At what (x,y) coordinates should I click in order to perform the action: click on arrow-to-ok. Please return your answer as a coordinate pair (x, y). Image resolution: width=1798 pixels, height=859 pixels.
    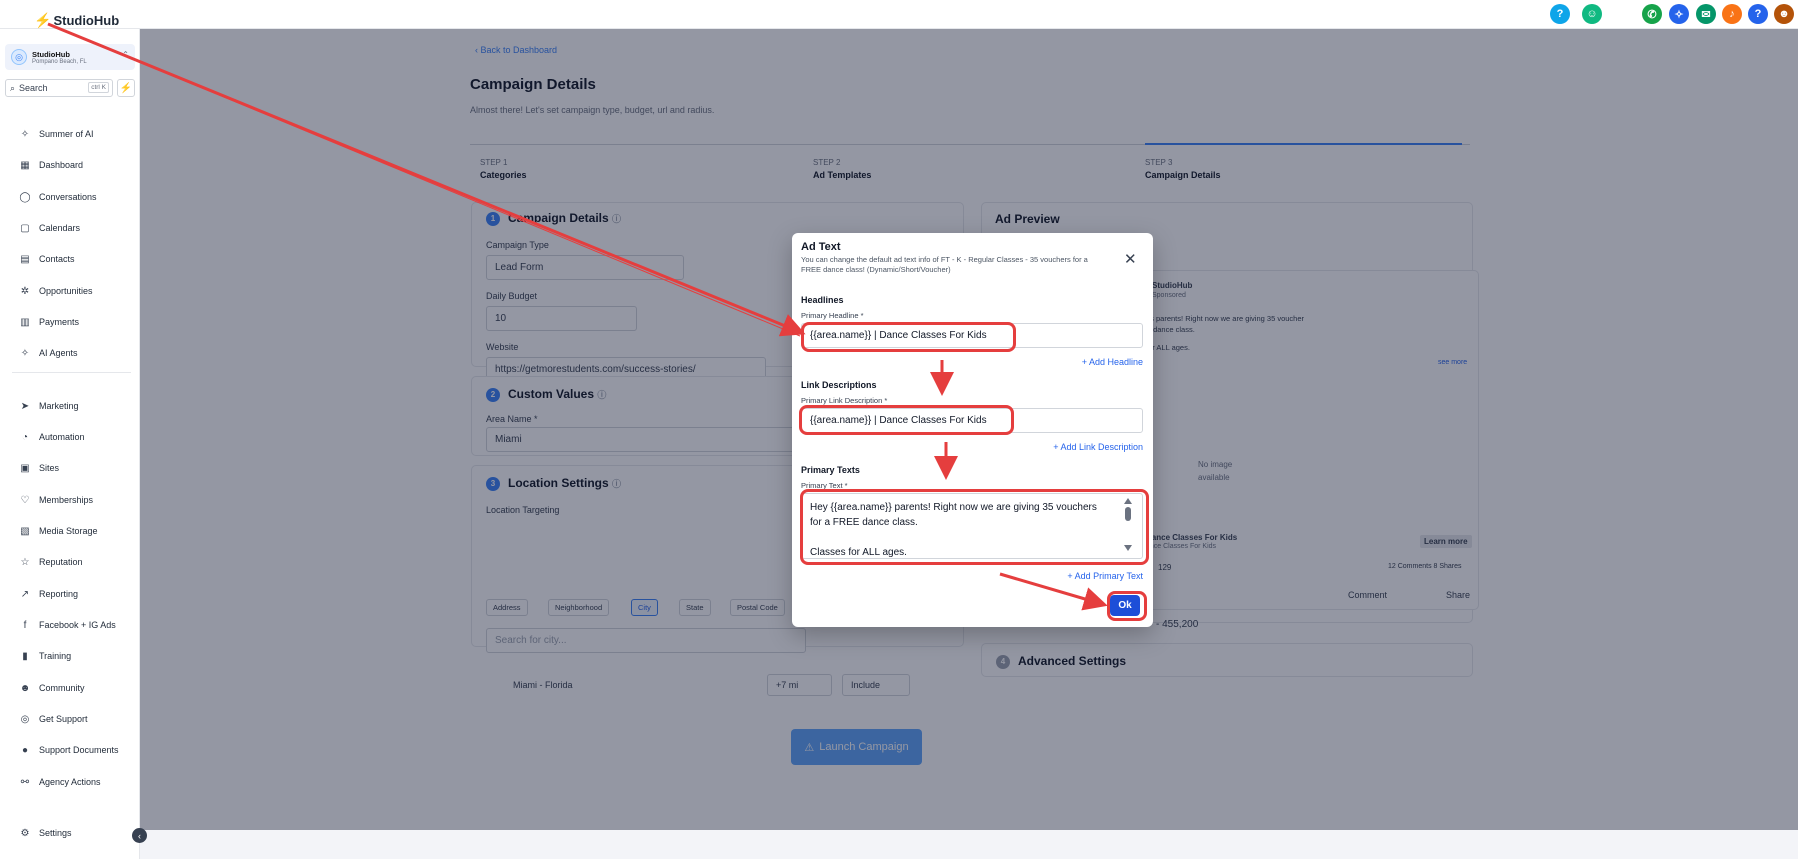
    Looking at the image, I should click on (1053, 591).